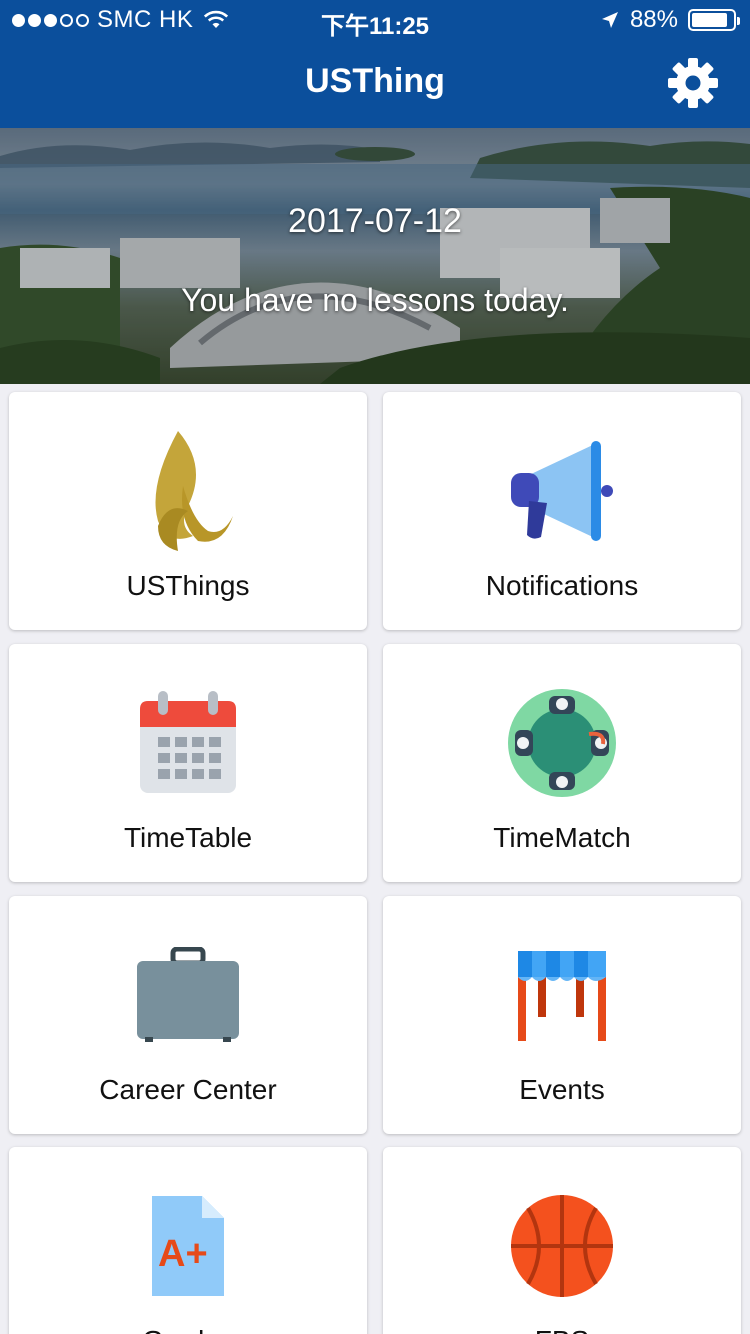  Describe the element at coordinates (562, 1329) in the screenshot. I see `tile-label: FBS` at that location.